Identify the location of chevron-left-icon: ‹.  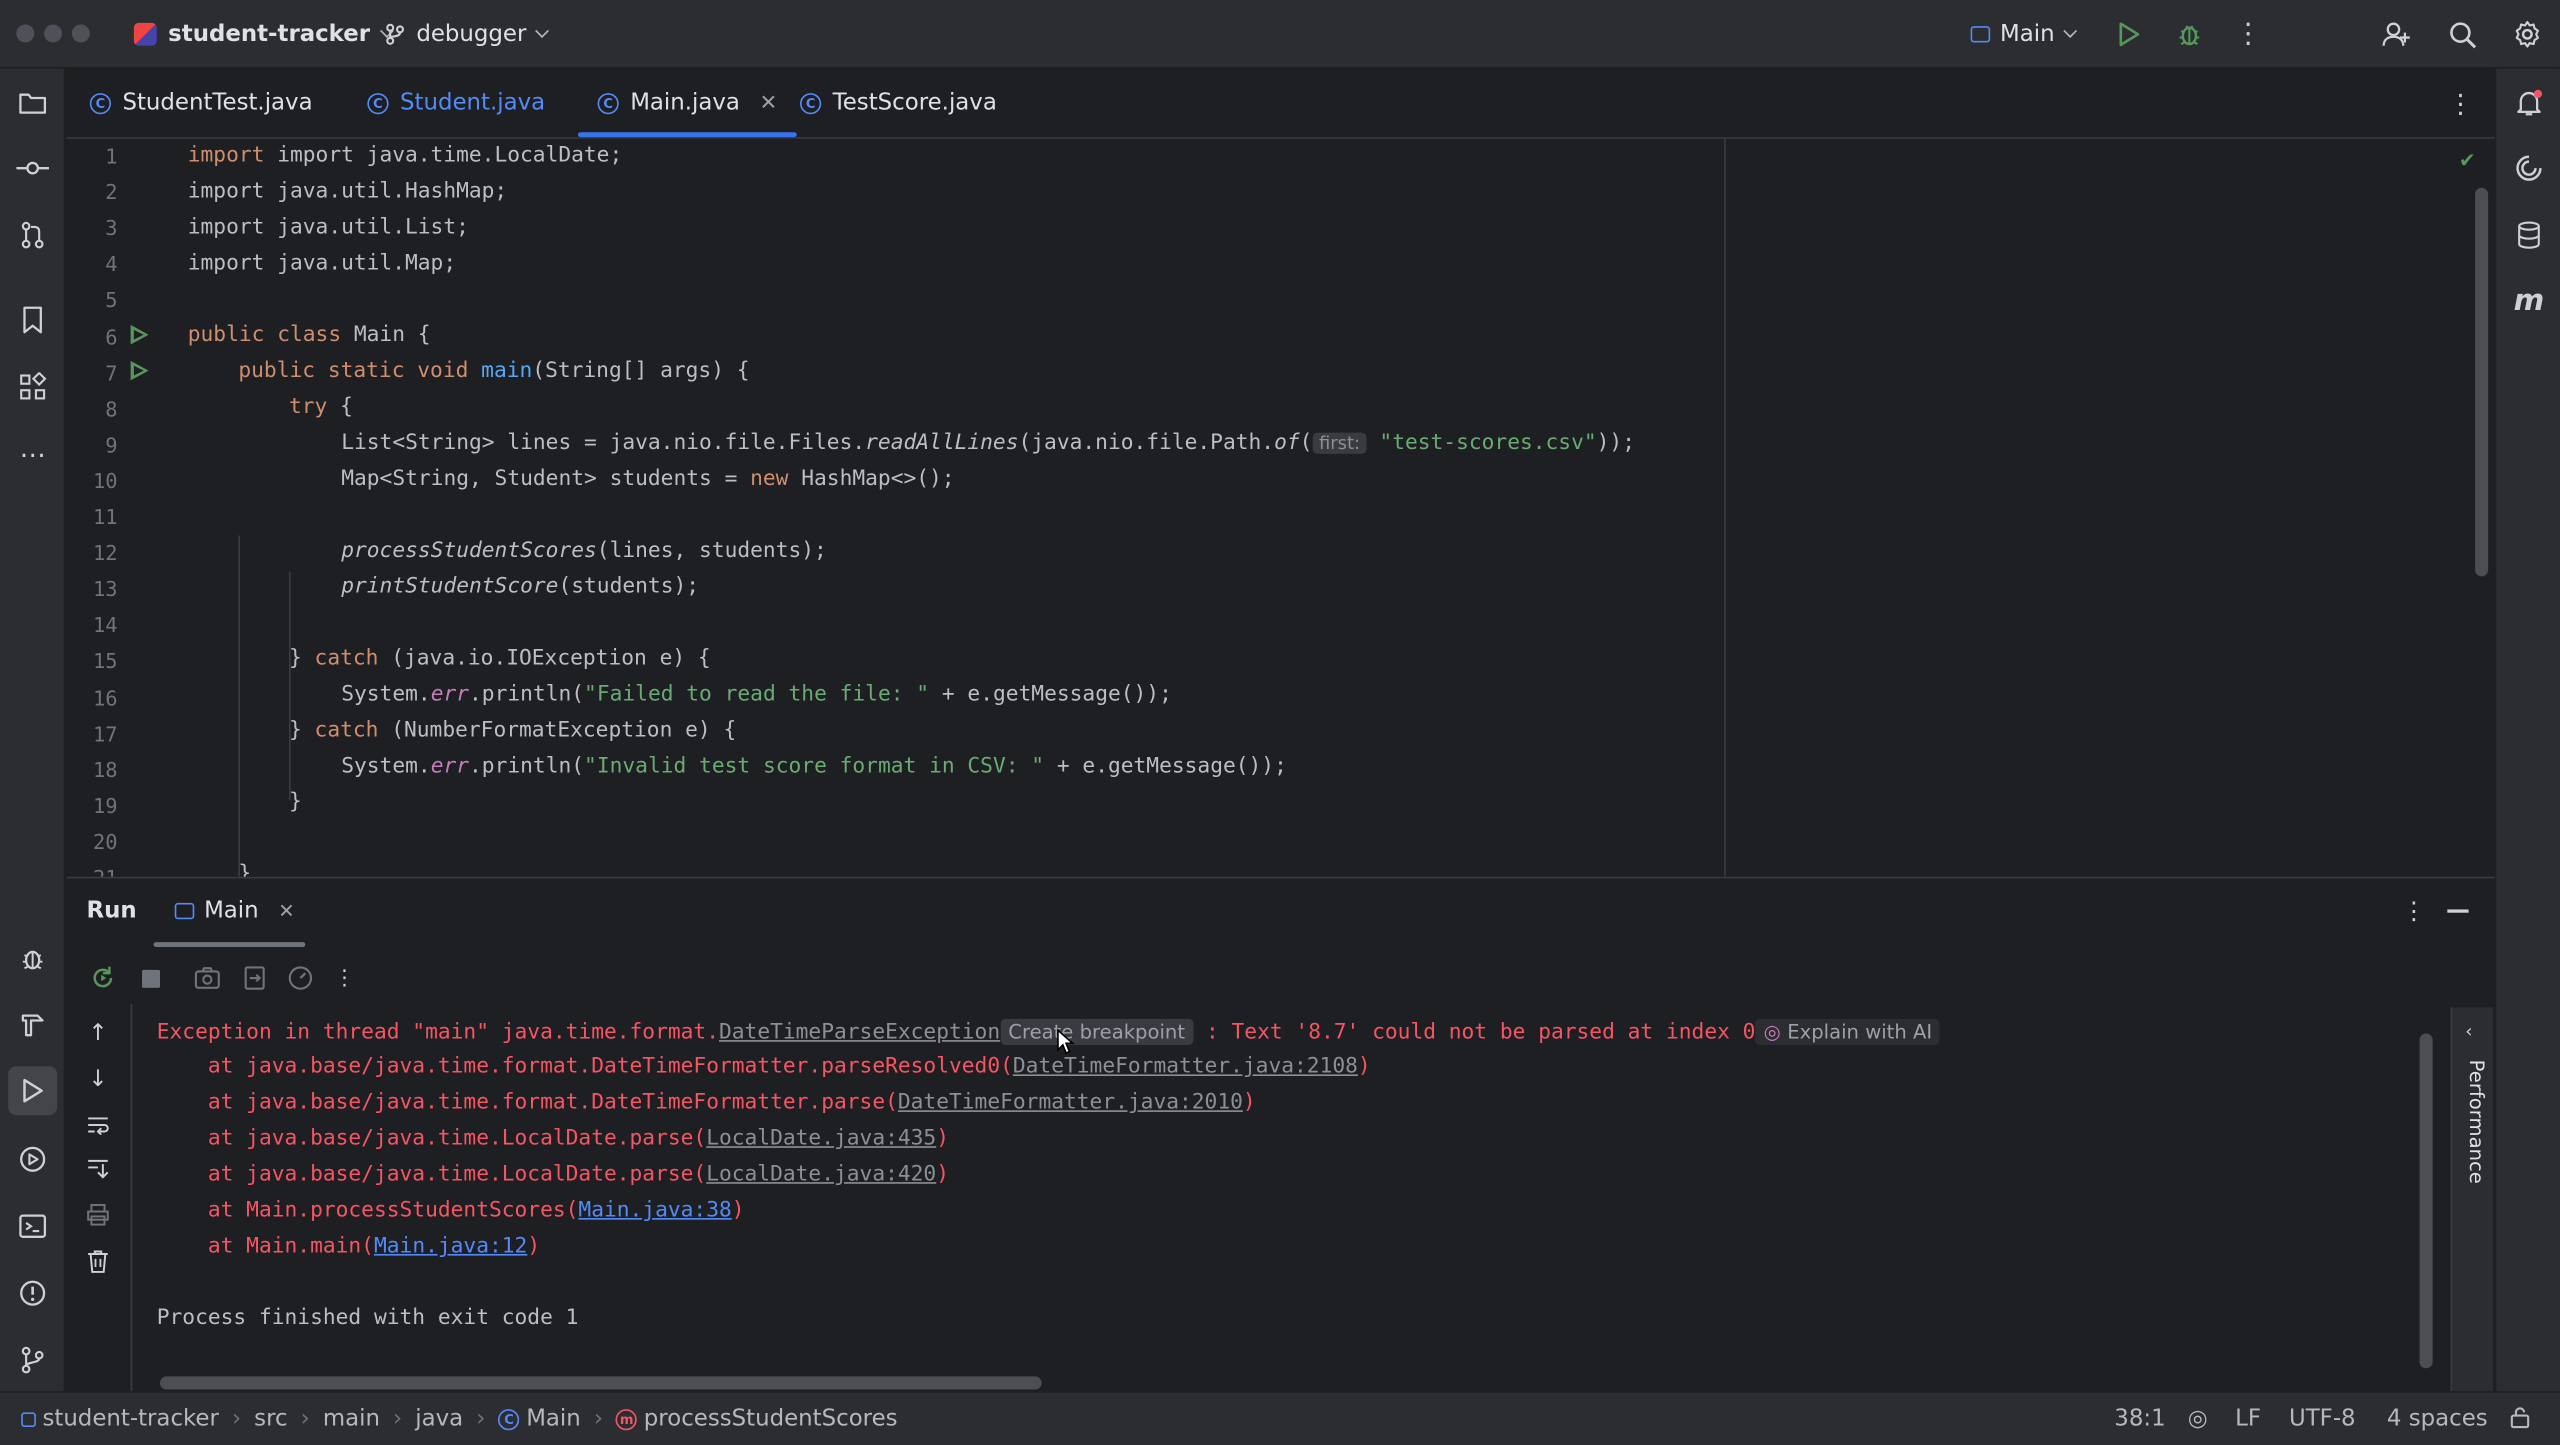
(2468, 1030).